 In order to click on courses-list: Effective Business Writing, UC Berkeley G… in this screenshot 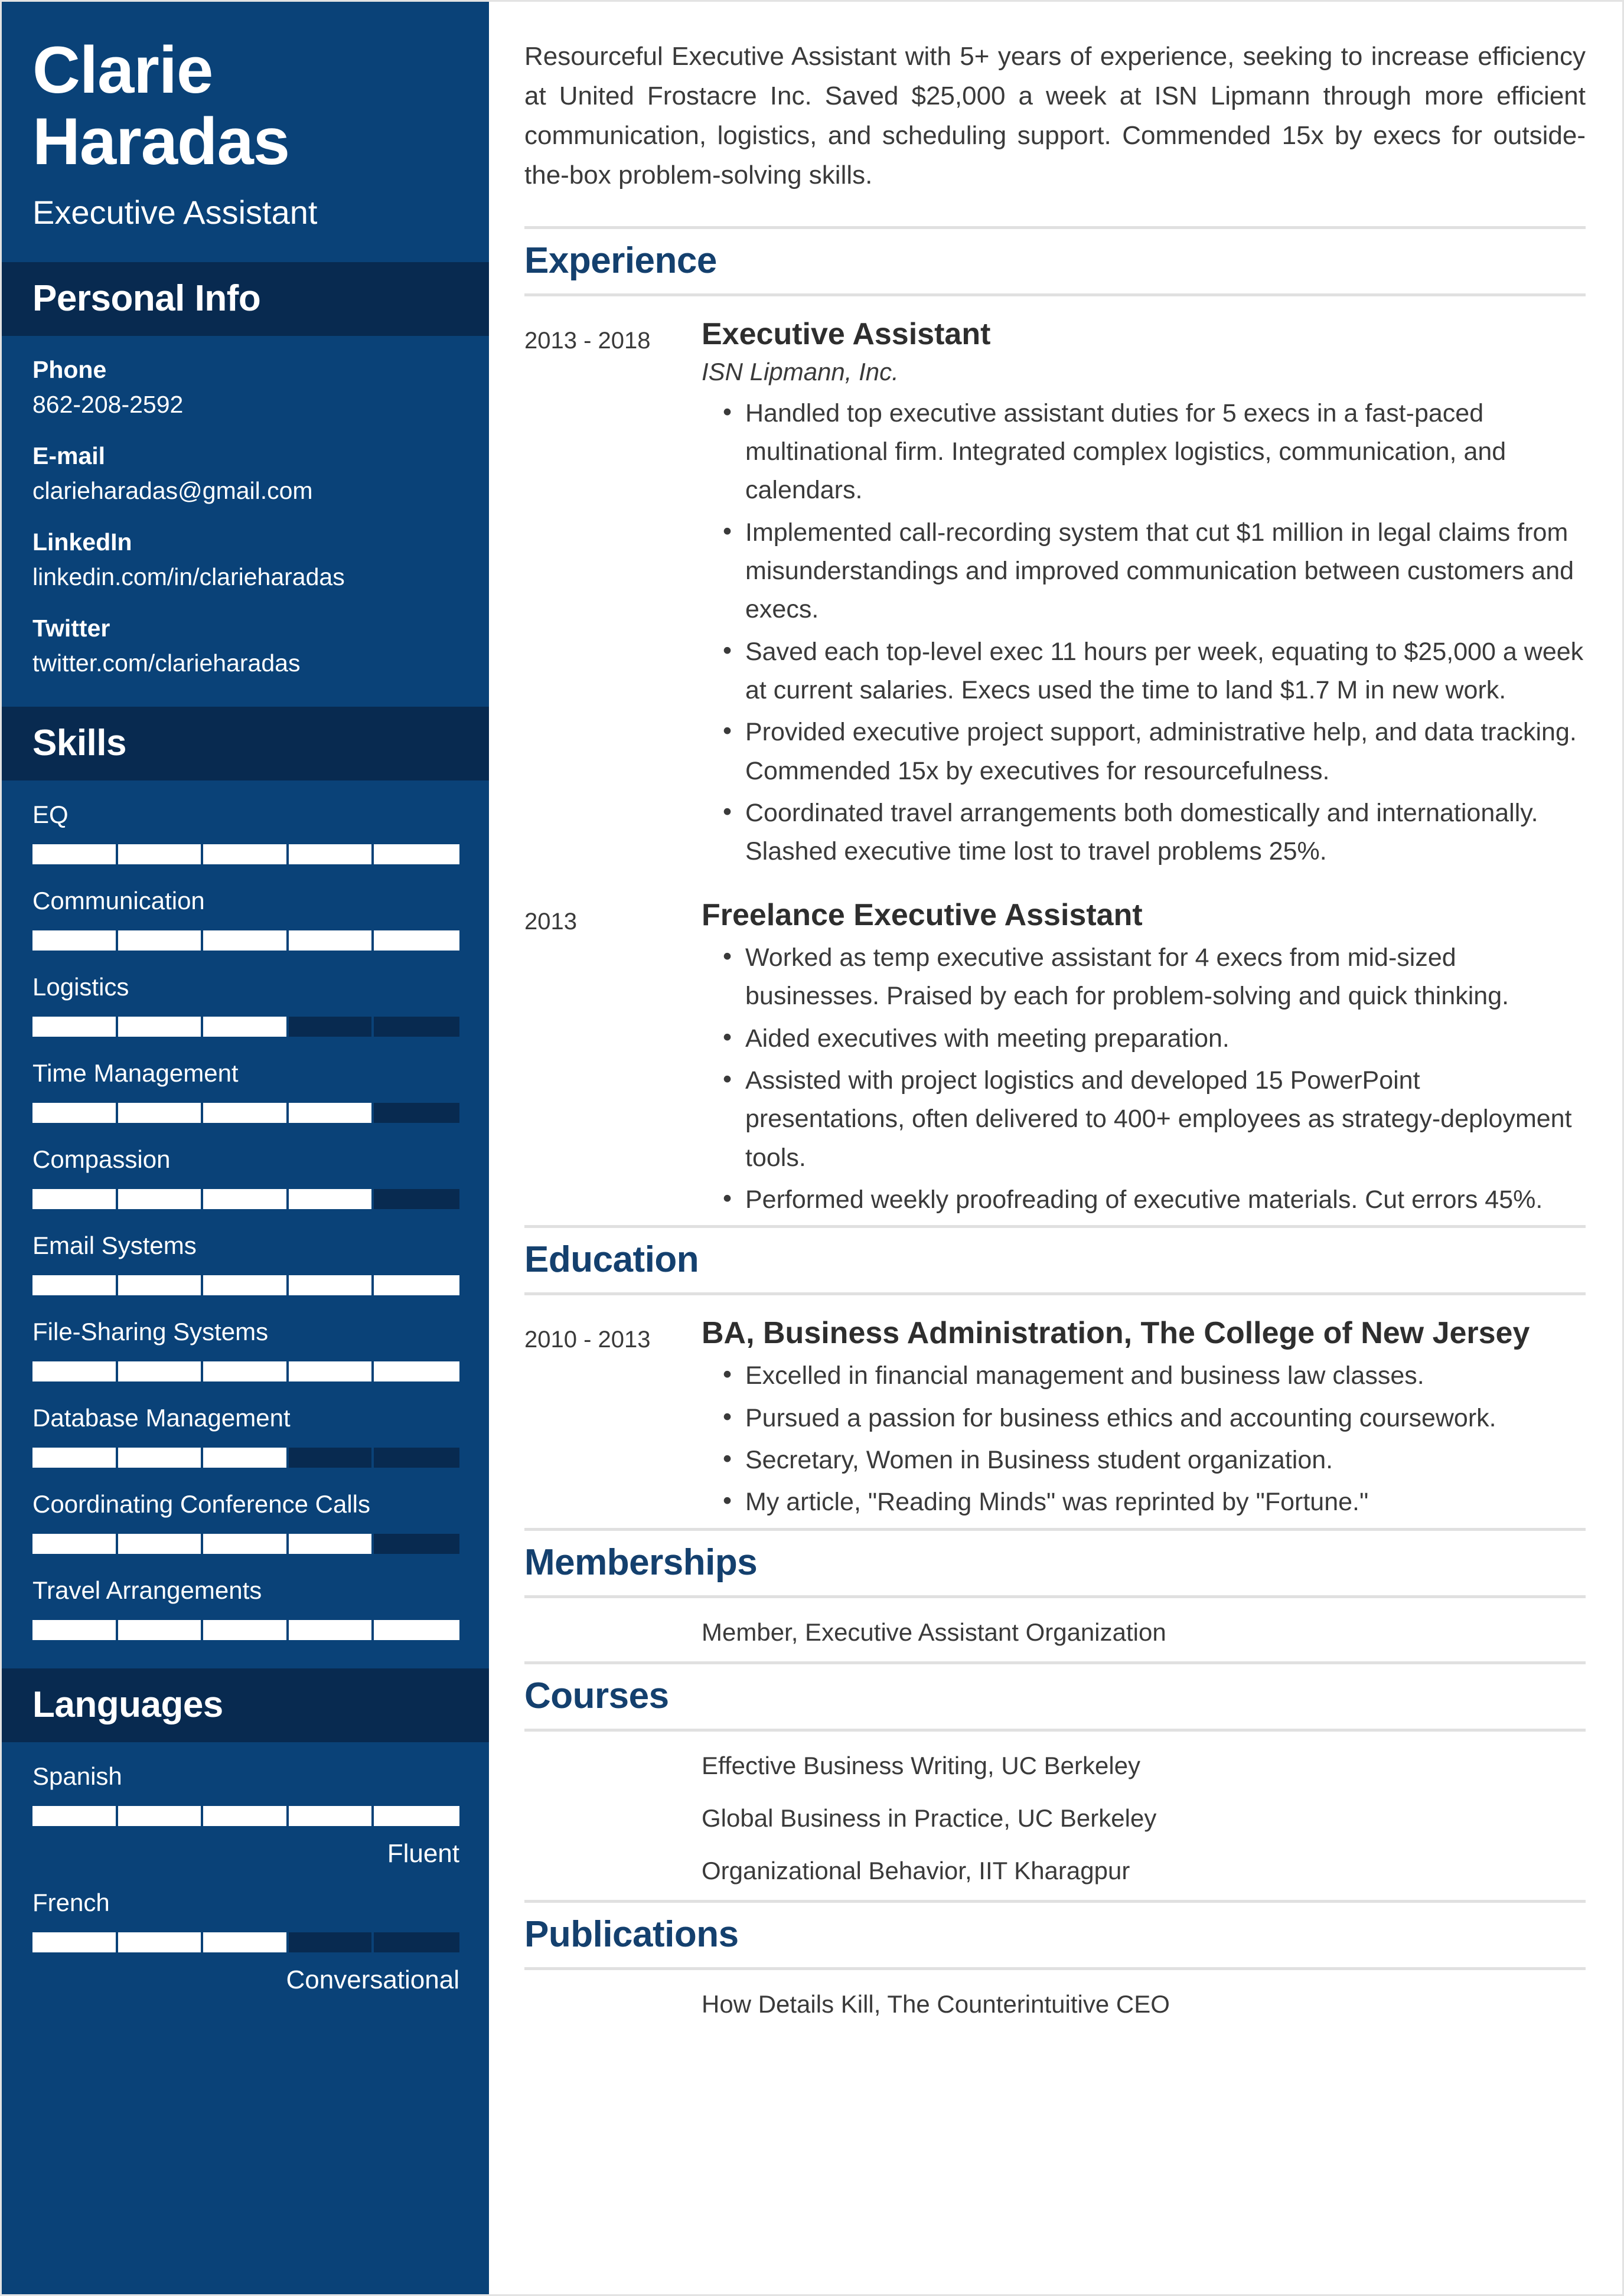, I will do `click(1055, 1816)`.